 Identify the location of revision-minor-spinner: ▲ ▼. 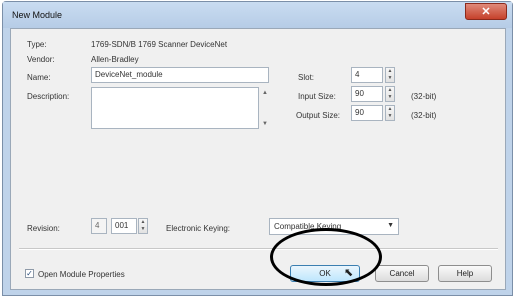
(143, 226).